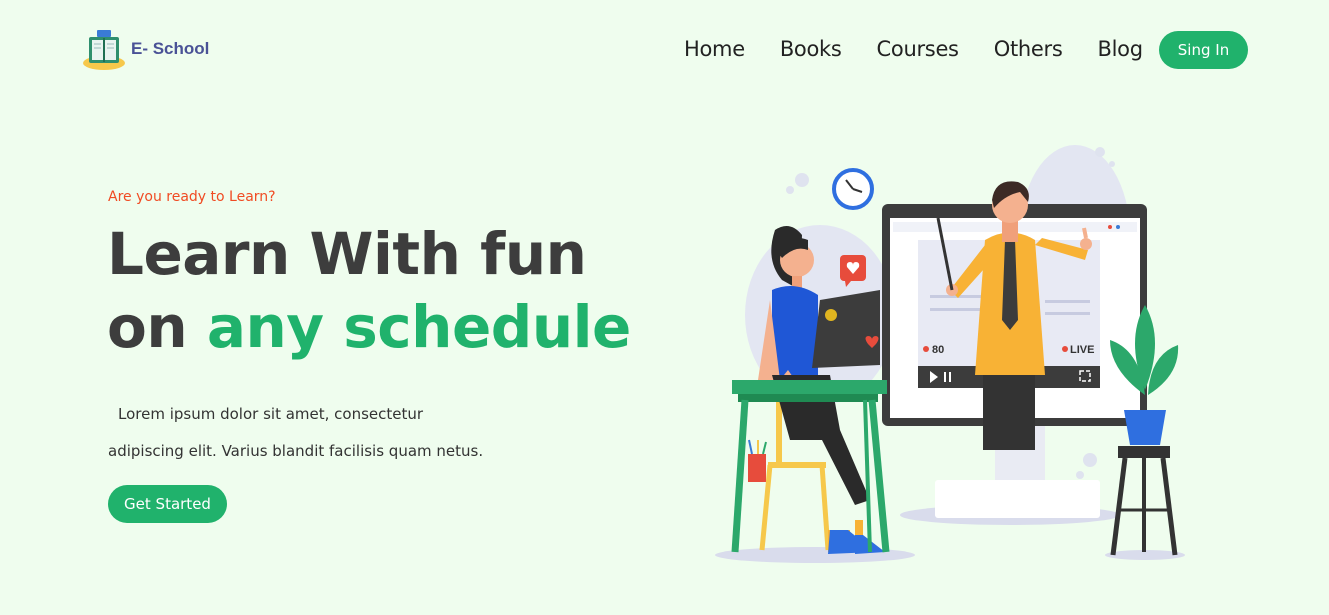 This screenshot has width=1329, height=615. What do you see at coordinates (369, 291) in the screenshot?
I see `hero-headline: Learn With fun on any schedule` at bounding box center [369, 291].